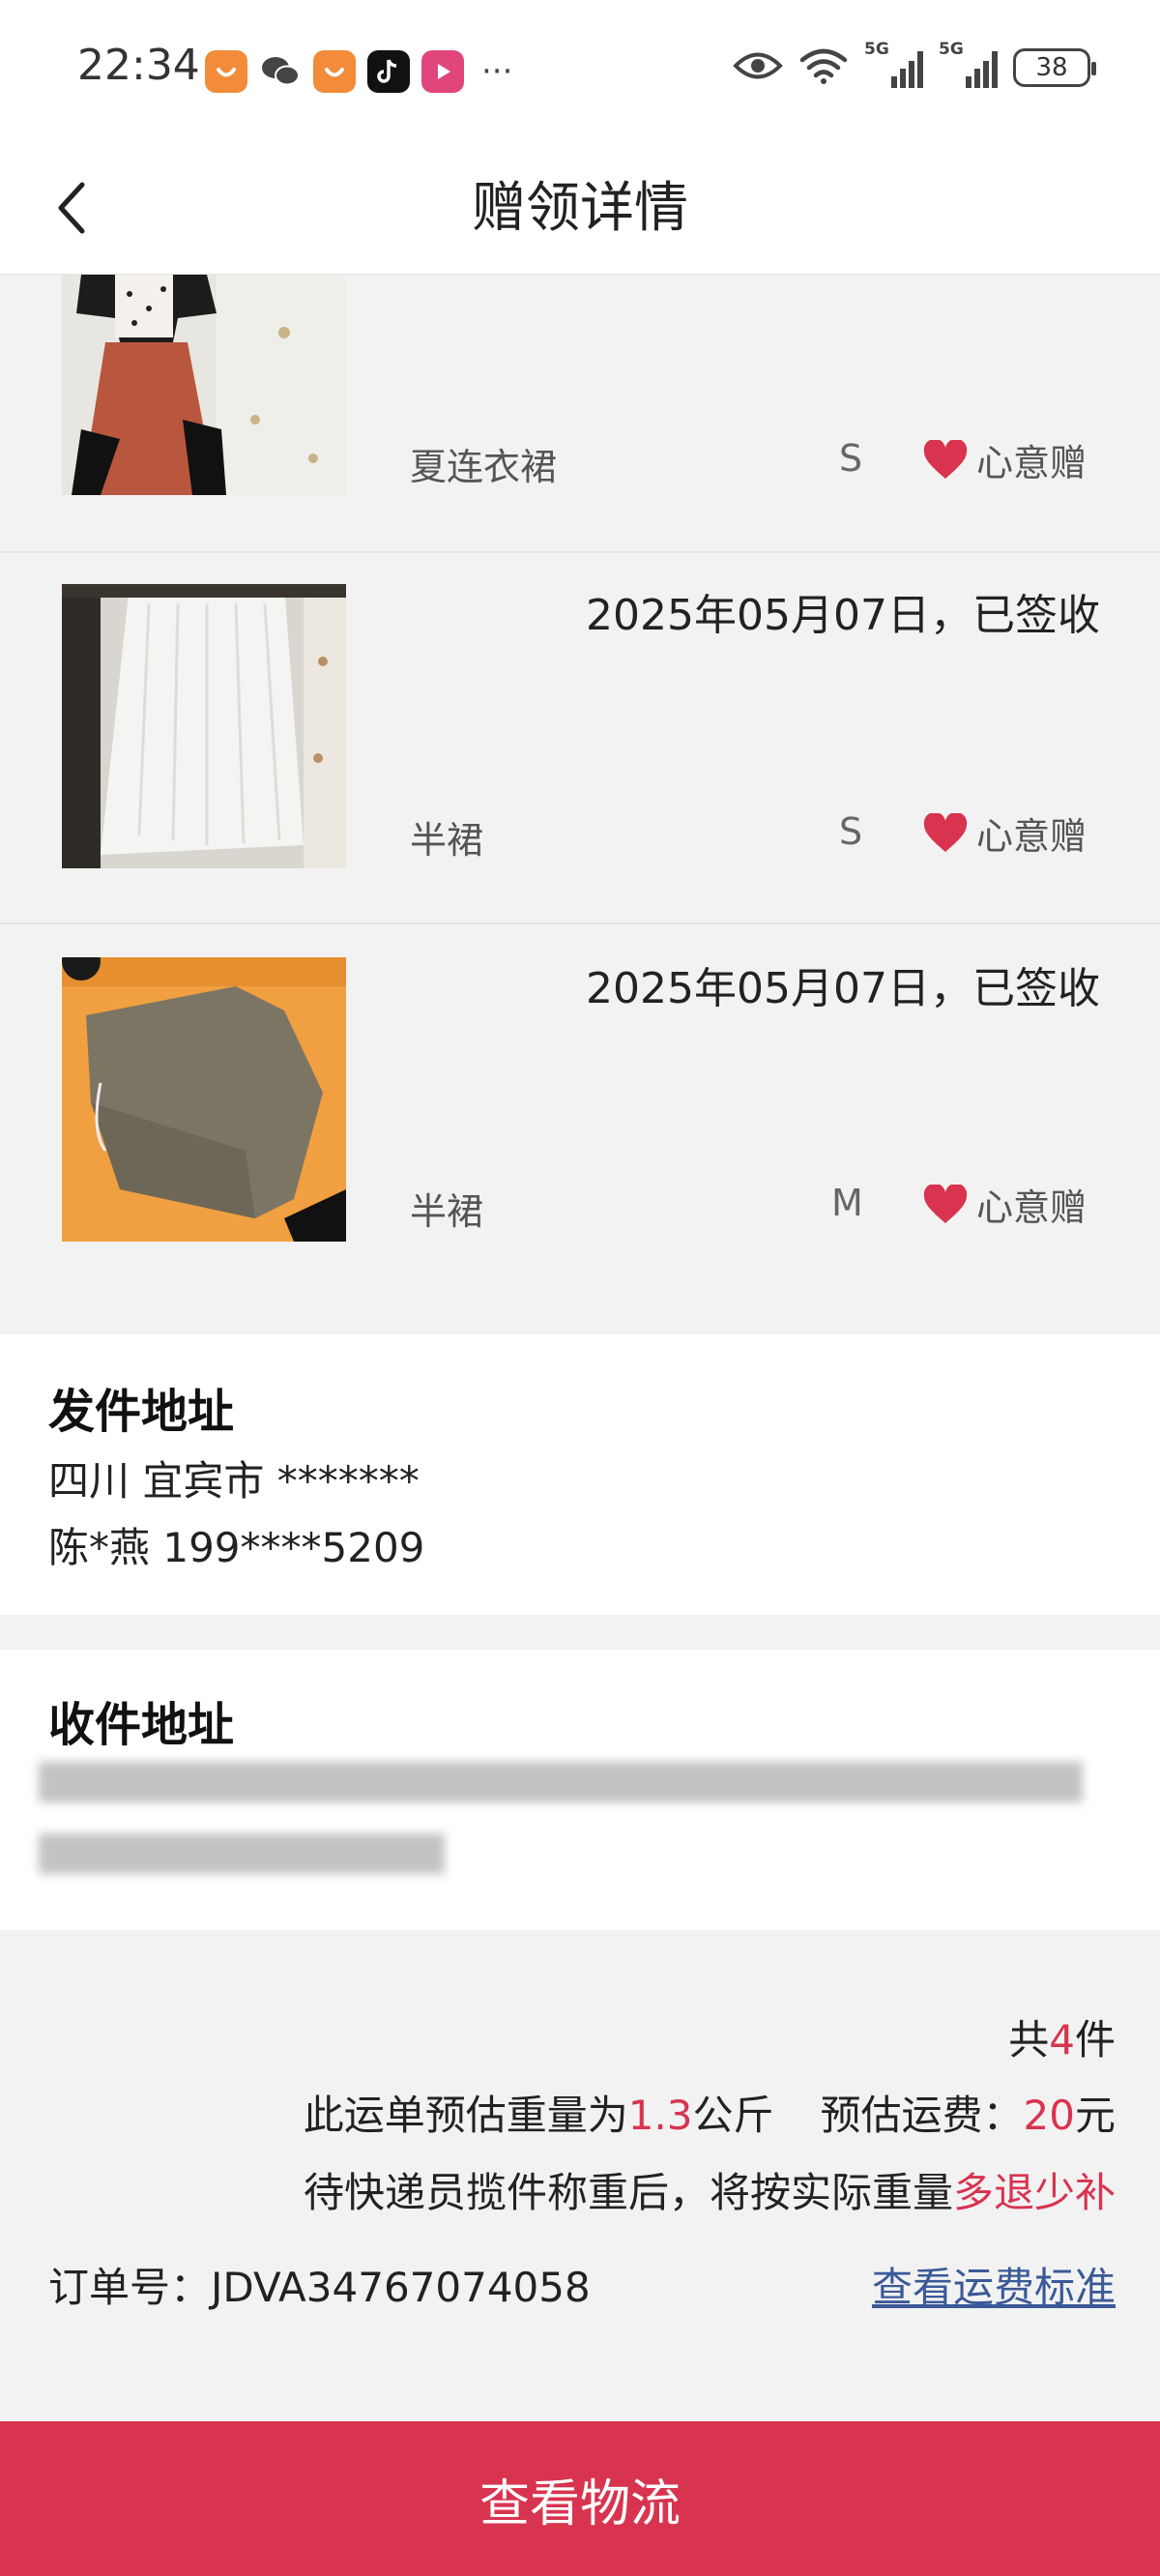 The image size is (1160, 2576). Describe the element at coordinates (1062, 2040) in the screenshot. I see `item-count: 共4件` at that location.